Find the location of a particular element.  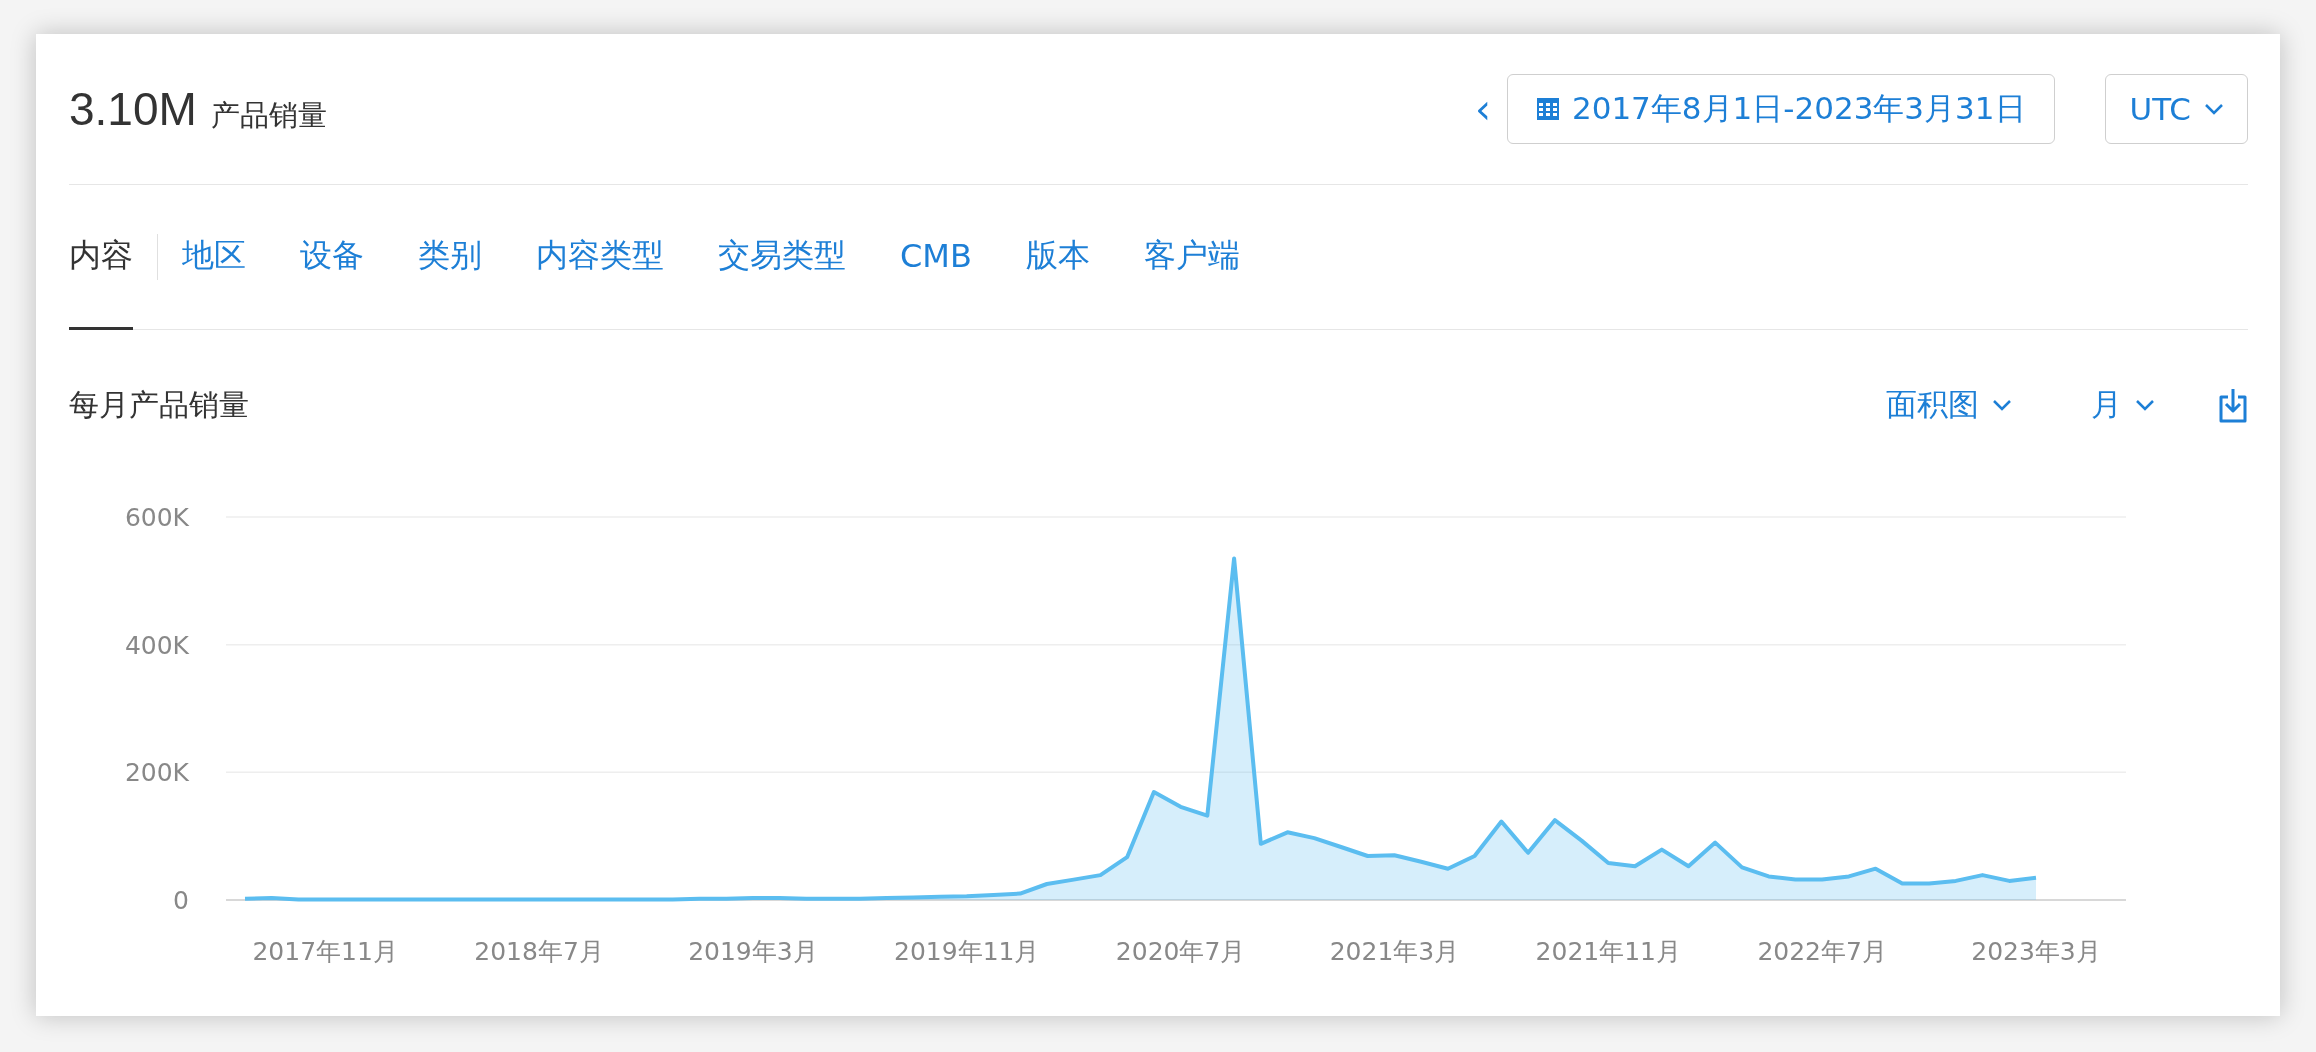

tab: 类别 is located at coordinates (450, 257).